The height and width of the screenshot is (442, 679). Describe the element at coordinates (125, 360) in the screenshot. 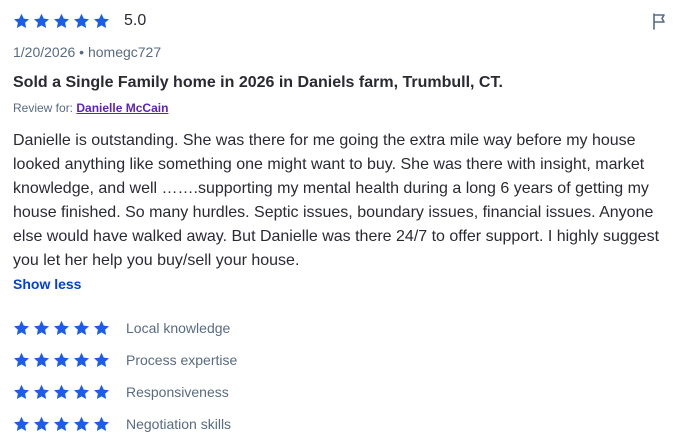

I see `criterion-row: Process expertise` at that location.